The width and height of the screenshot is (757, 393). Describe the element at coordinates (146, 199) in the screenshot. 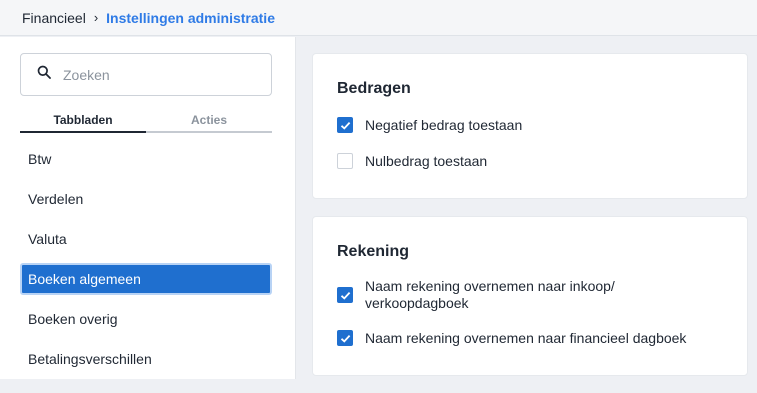

I see `sidebar-item-verdelen: Verdelen` at that location.